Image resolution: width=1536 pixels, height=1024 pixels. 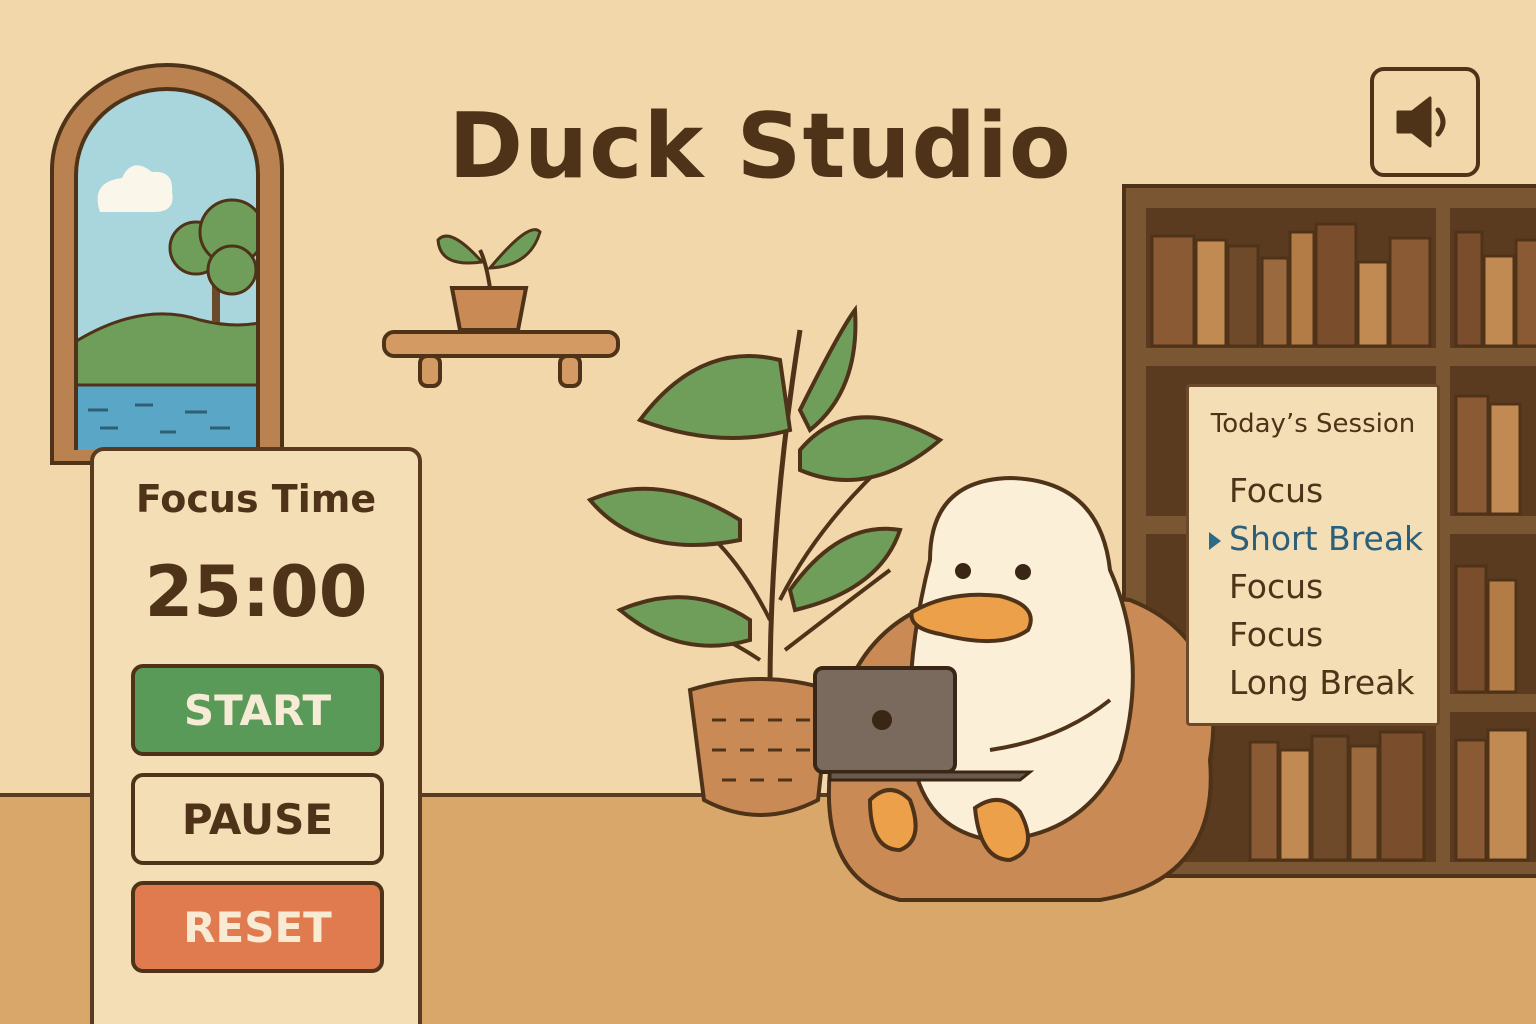 I want to click on sound-toggle-button, so click(x=1425, y=122).